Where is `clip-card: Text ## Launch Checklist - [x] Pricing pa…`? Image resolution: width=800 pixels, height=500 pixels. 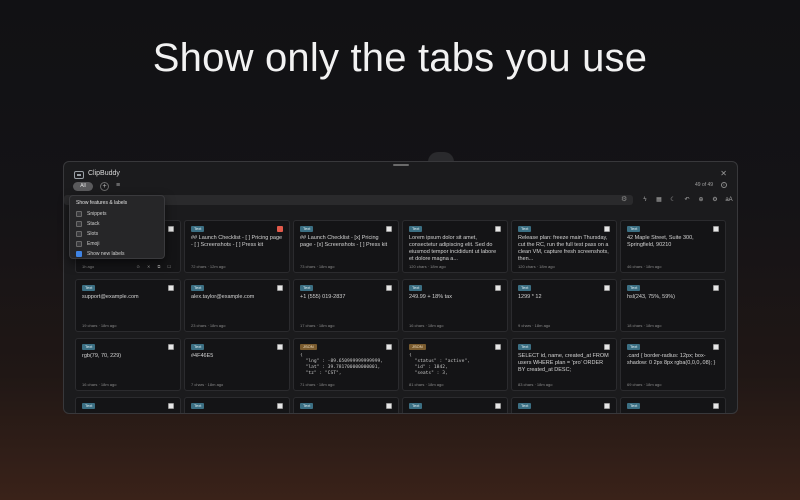
clip-card: Text ## Launch Checklist - [x] Pricing pa… is located at coordinates (346, 246).